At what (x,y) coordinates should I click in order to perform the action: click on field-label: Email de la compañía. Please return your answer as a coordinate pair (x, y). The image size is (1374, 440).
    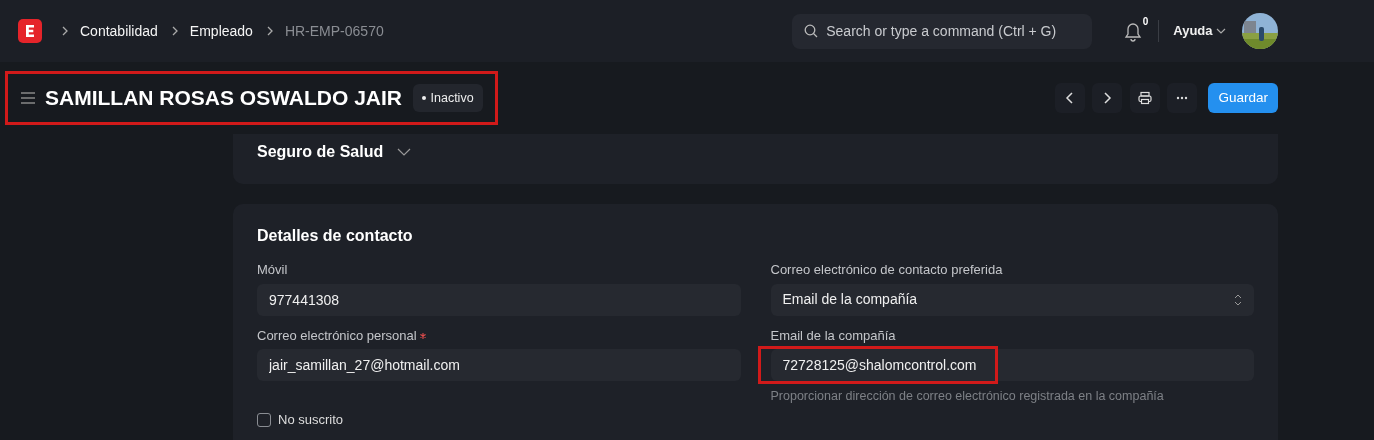
    Looking at the image, I should click on (833, 335).